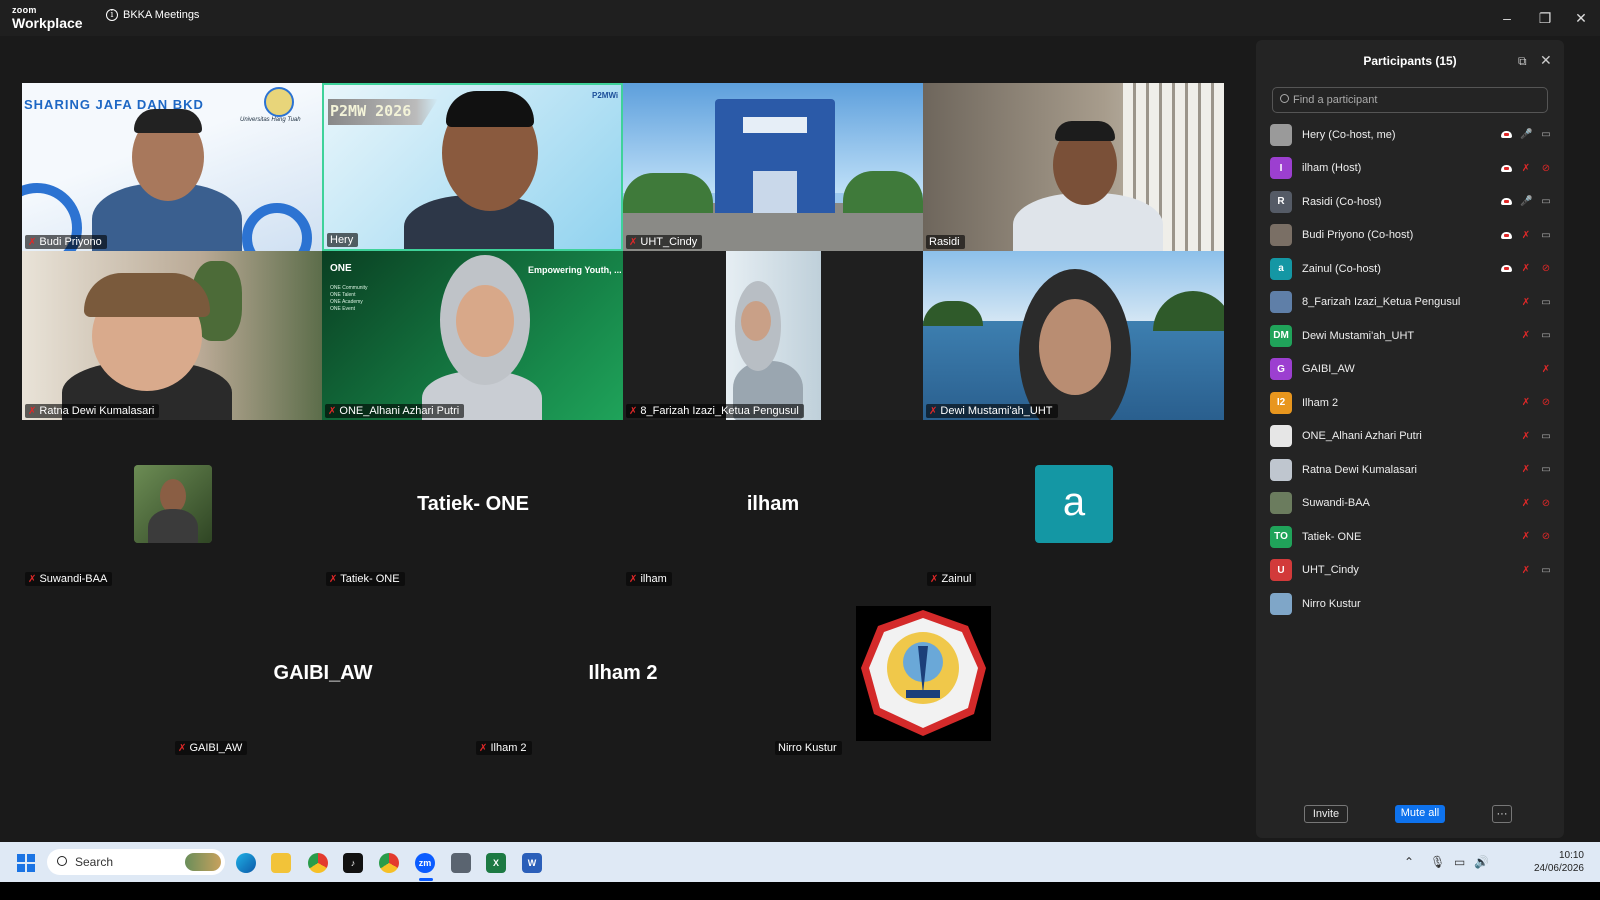 The height and width of the screenshot is (900, 1600). I want to click on participant-row: G GAIBI_AW ✗, so click(1415, 370).